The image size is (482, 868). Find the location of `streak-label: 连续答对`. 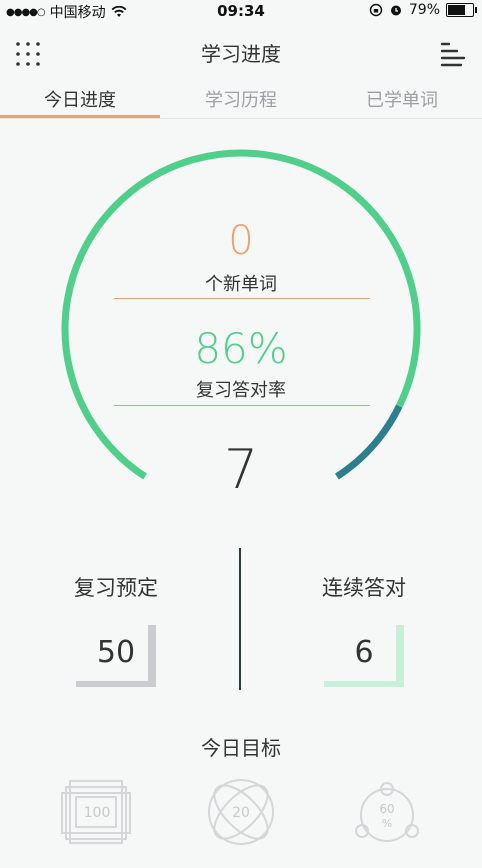

streak-label: 连续答对 is located at coordinates (364, 588).